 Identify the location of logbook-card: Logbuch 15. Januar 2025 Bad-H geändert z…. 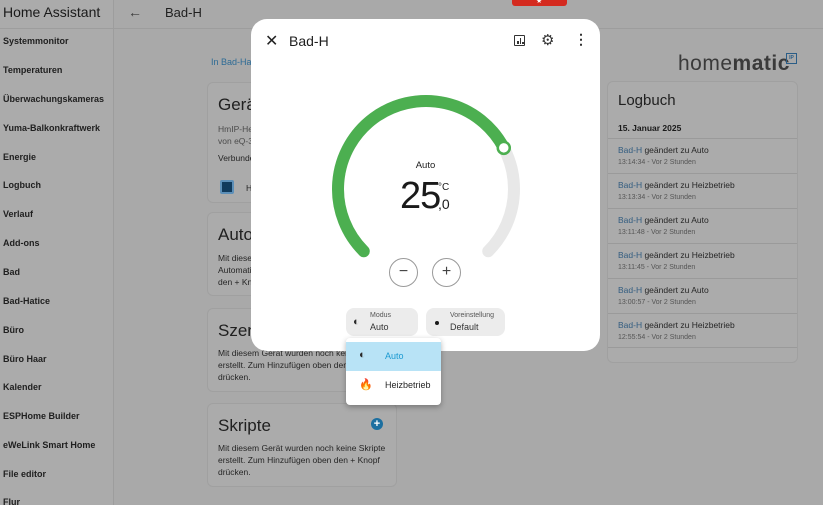
(702, 222).